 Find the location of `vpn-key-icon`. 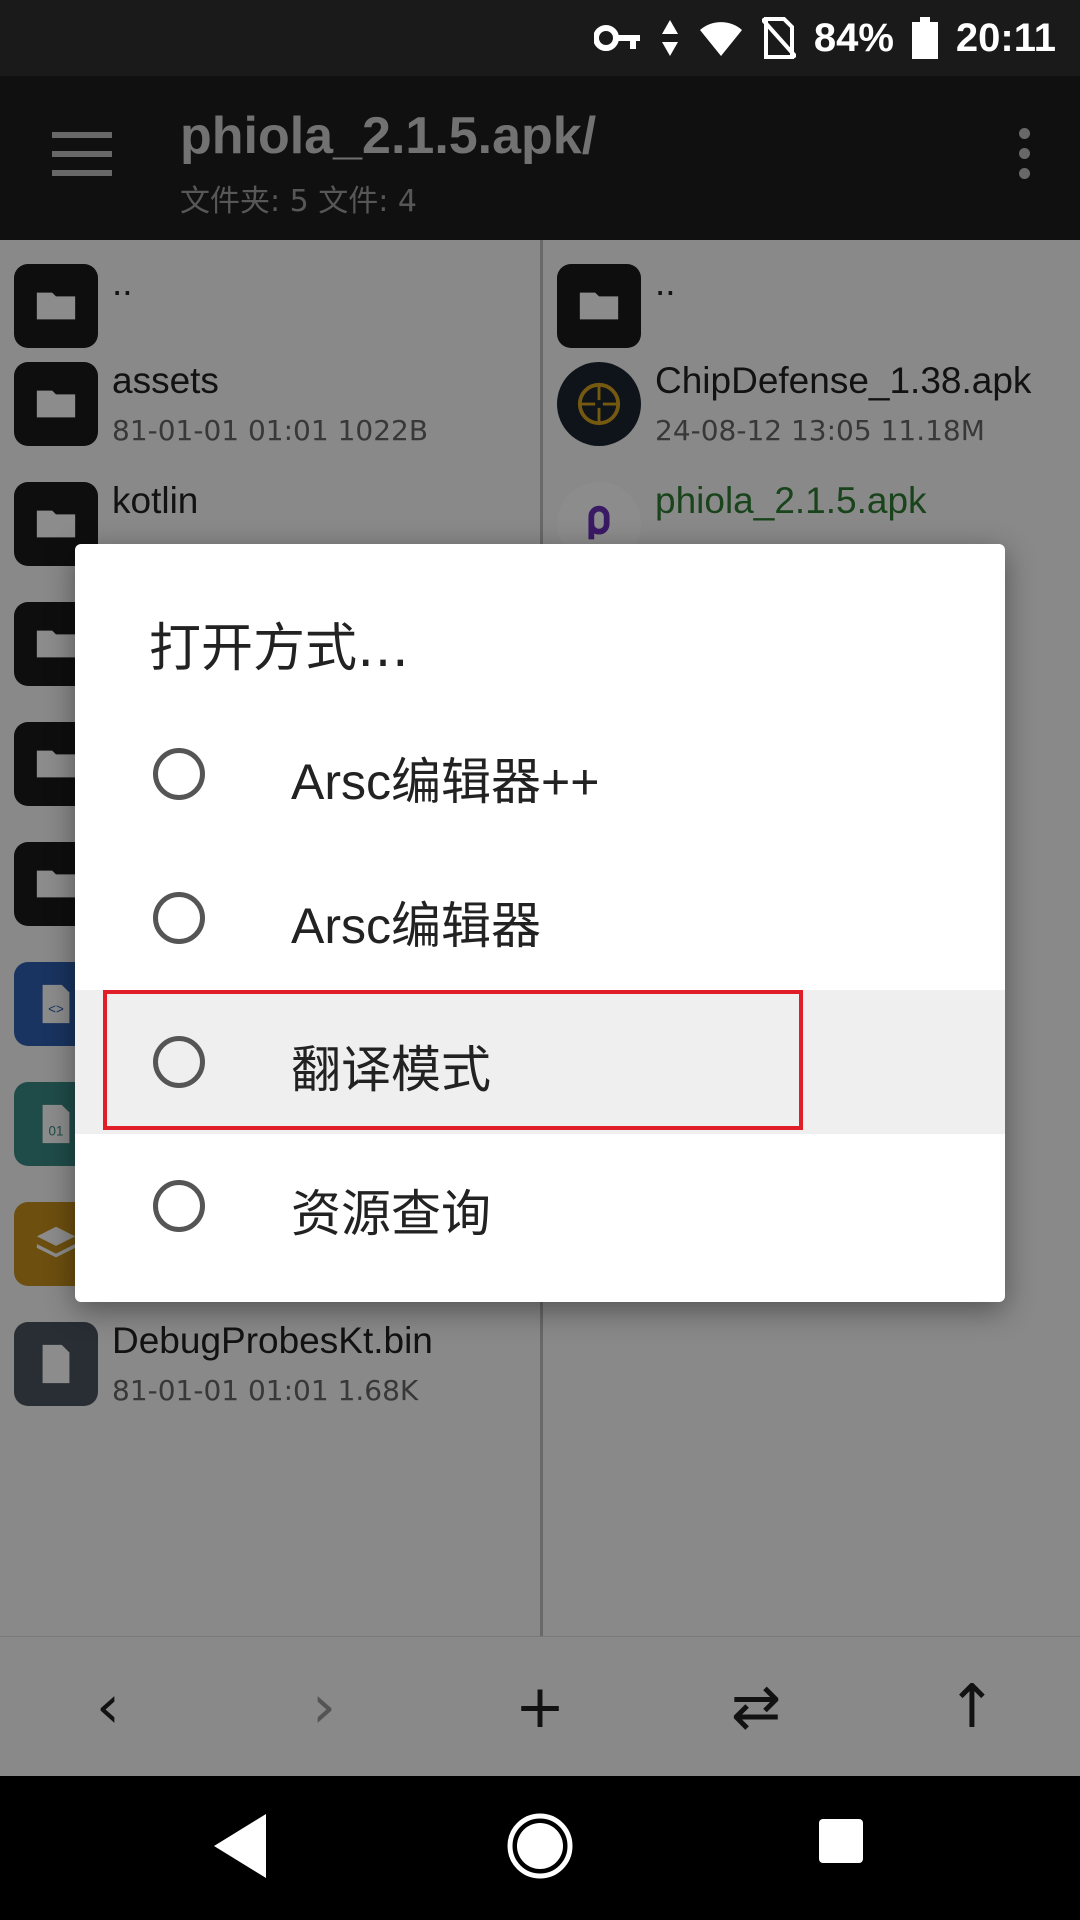

vpn-key-icon is located at coordinates (616, 38).